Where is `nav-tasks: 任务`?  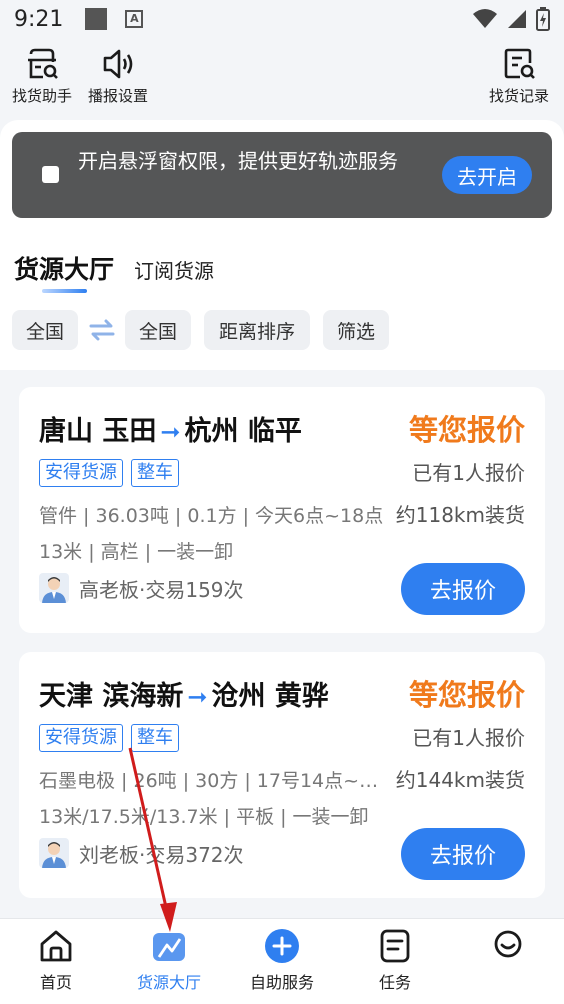
nav-tasks: 任务 is located at coordinates (395, 960).